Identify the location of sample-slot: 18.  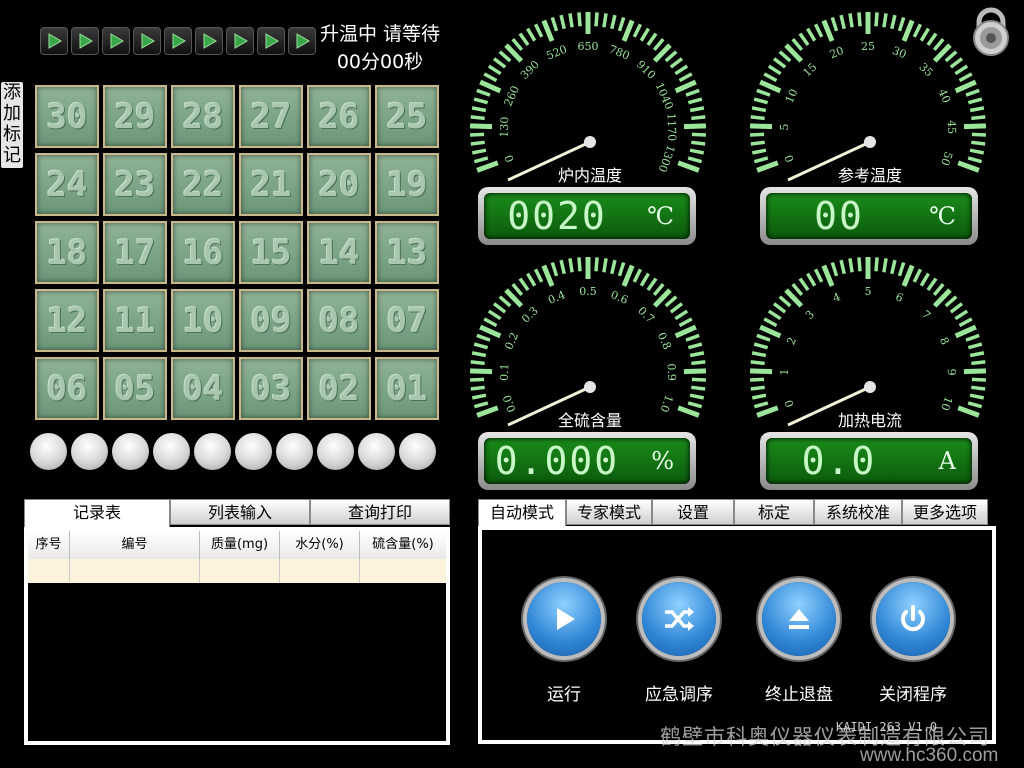
(67, 252).